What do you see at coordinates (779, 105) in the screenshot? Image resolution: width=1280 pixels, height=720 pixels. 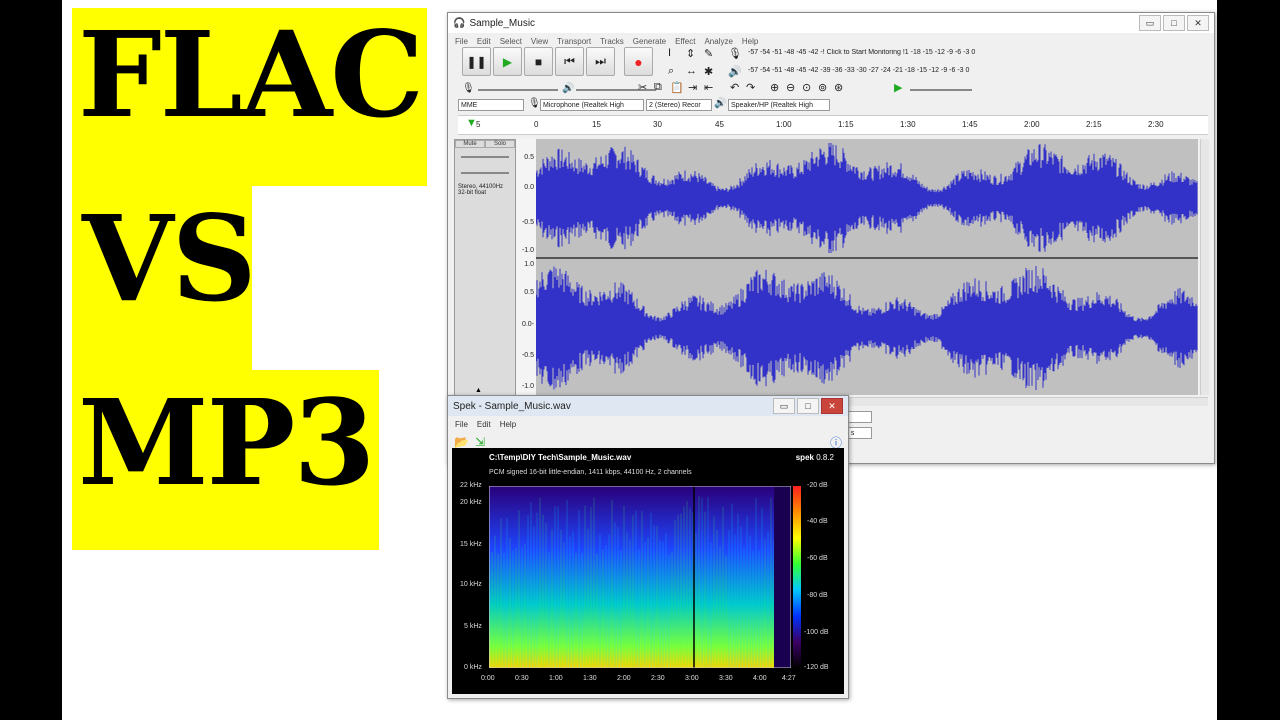 I see `playback-device-select: Speaker/HP (Realtek High` at bounding box center [779, 105].